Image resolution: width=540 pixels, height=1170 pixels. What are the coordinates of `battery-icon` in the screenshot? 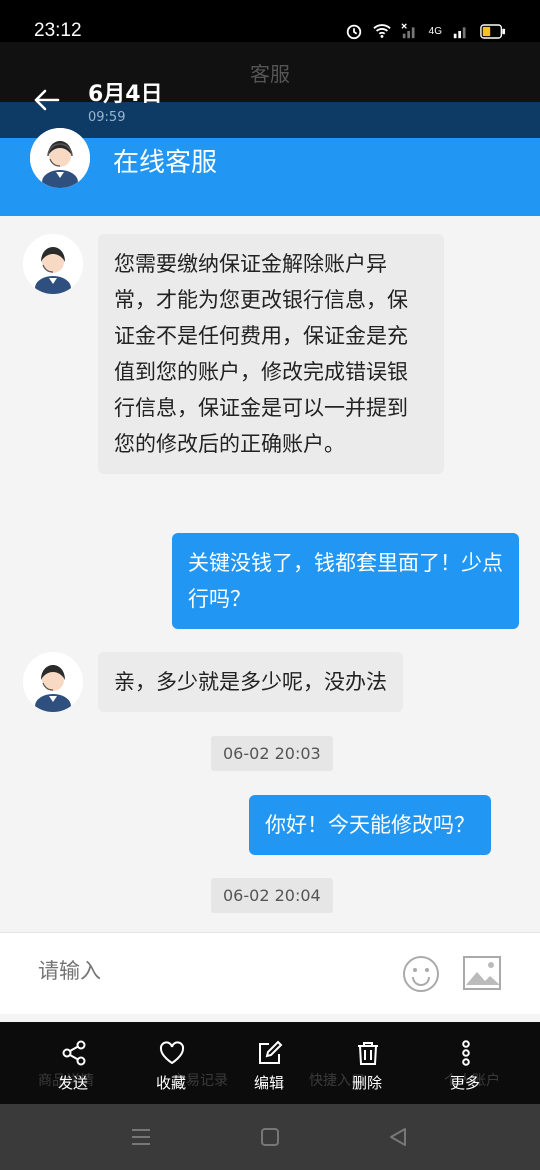 It's located at (493, 31).